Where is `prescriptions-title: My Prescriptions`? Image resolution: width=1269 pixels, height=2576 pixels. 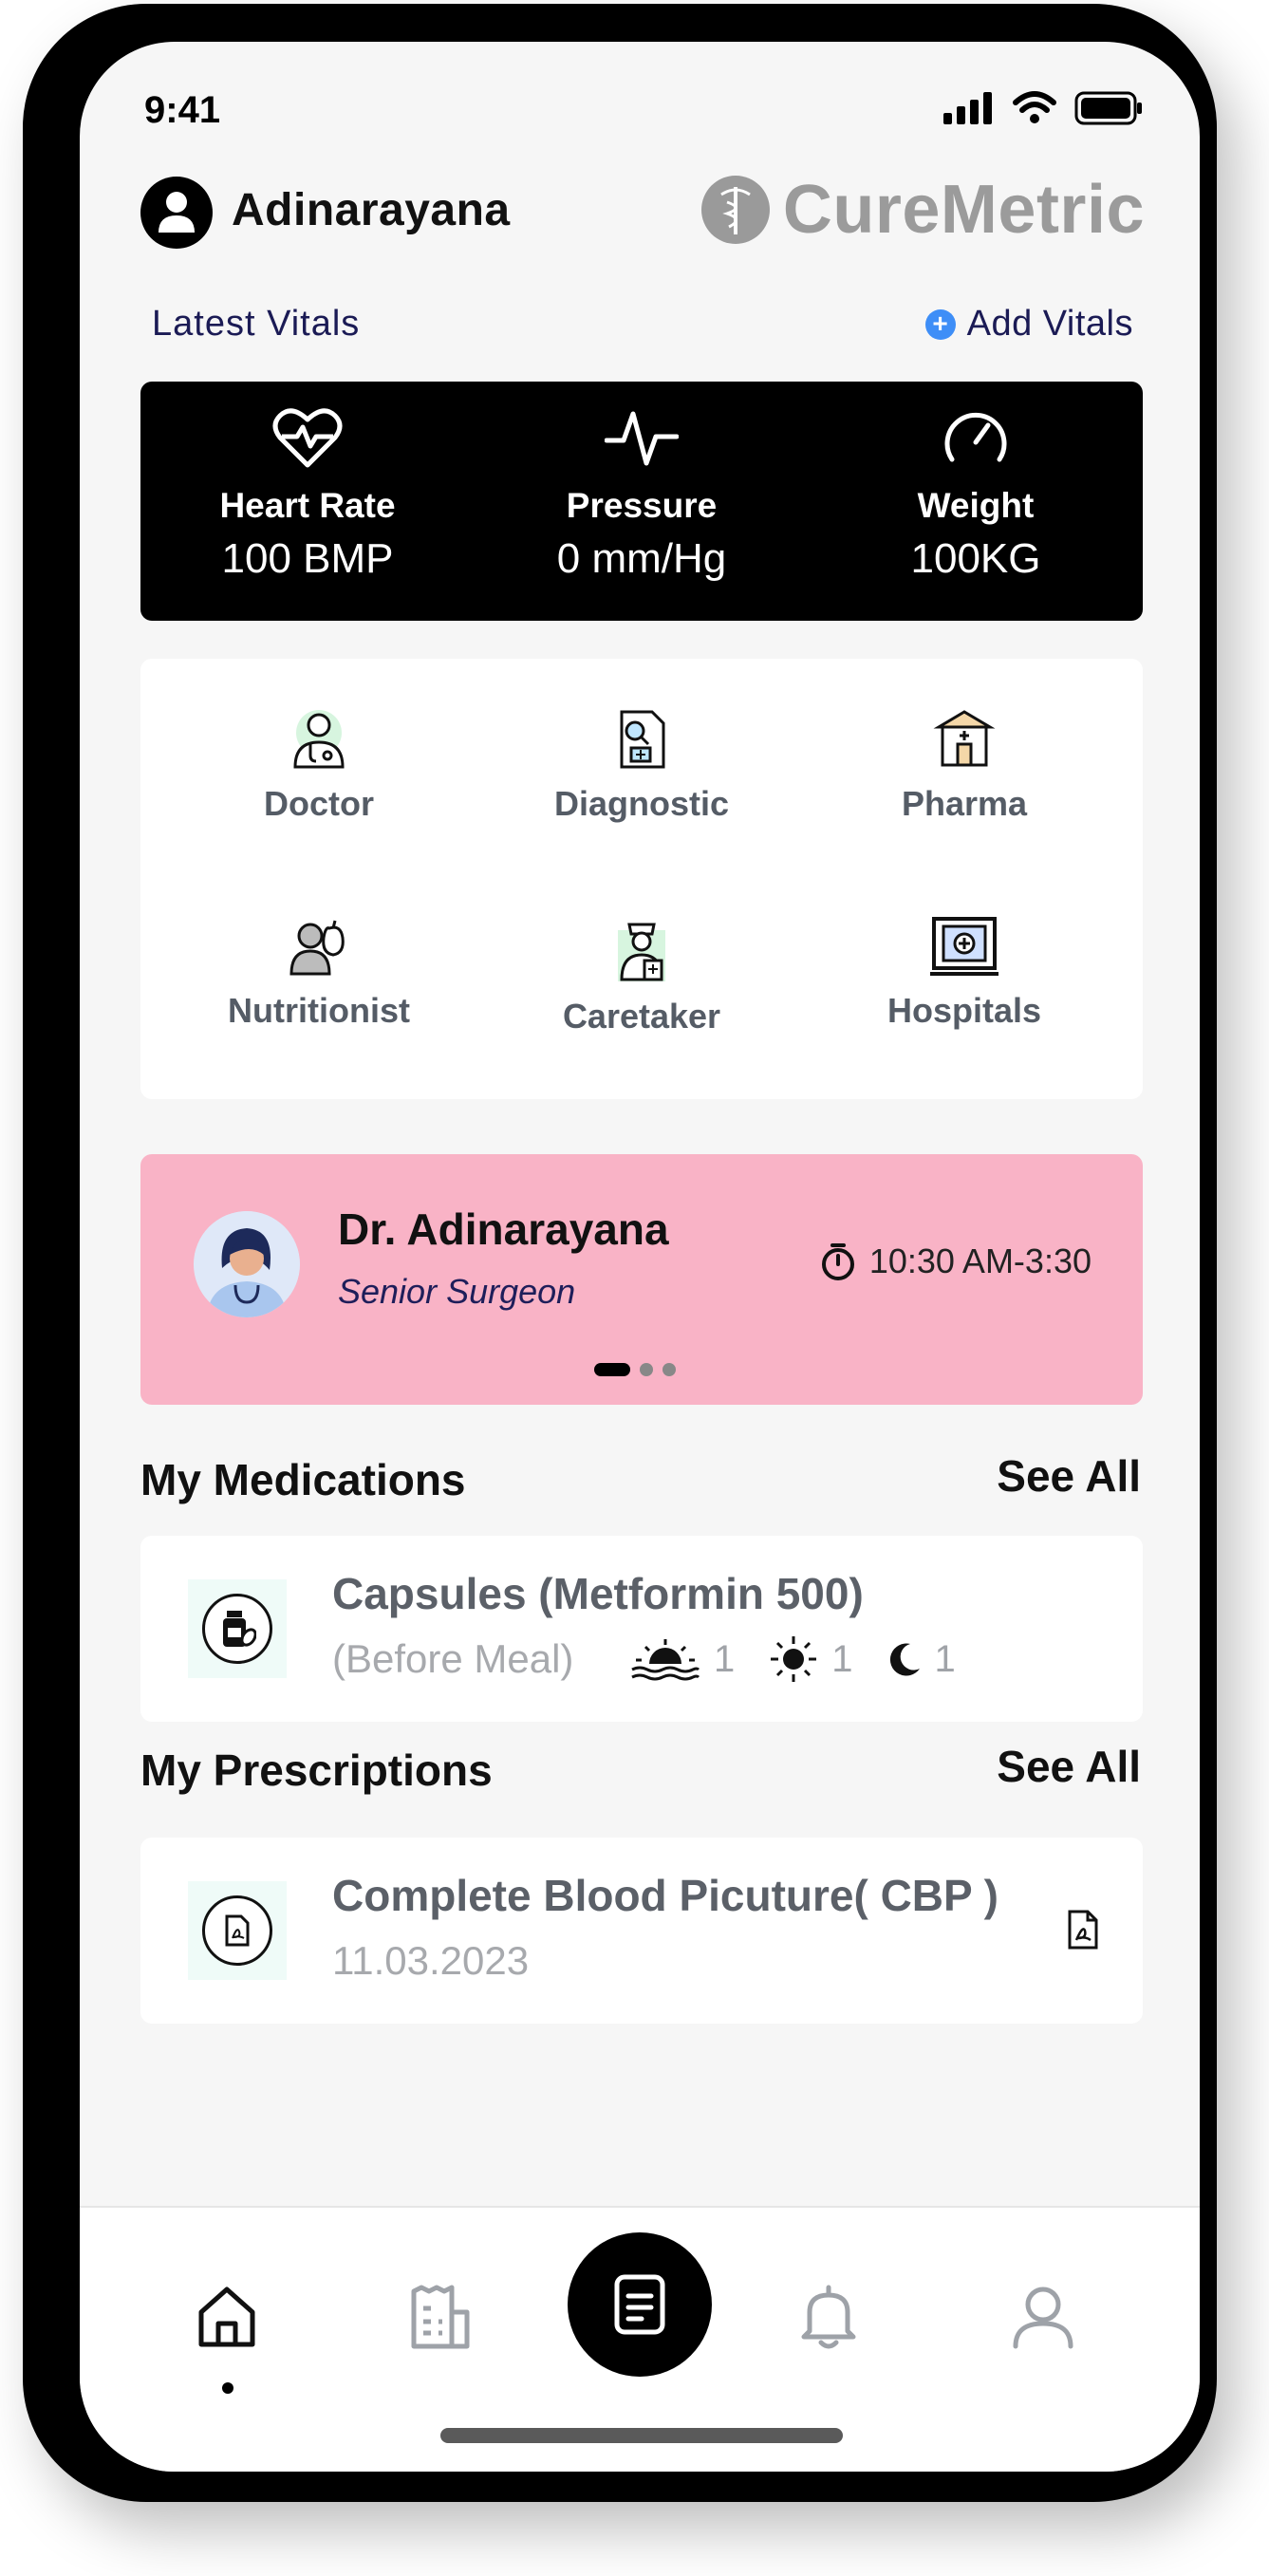 prescriptions-title: My Prescriptions is located at coordinates (317, 1770).